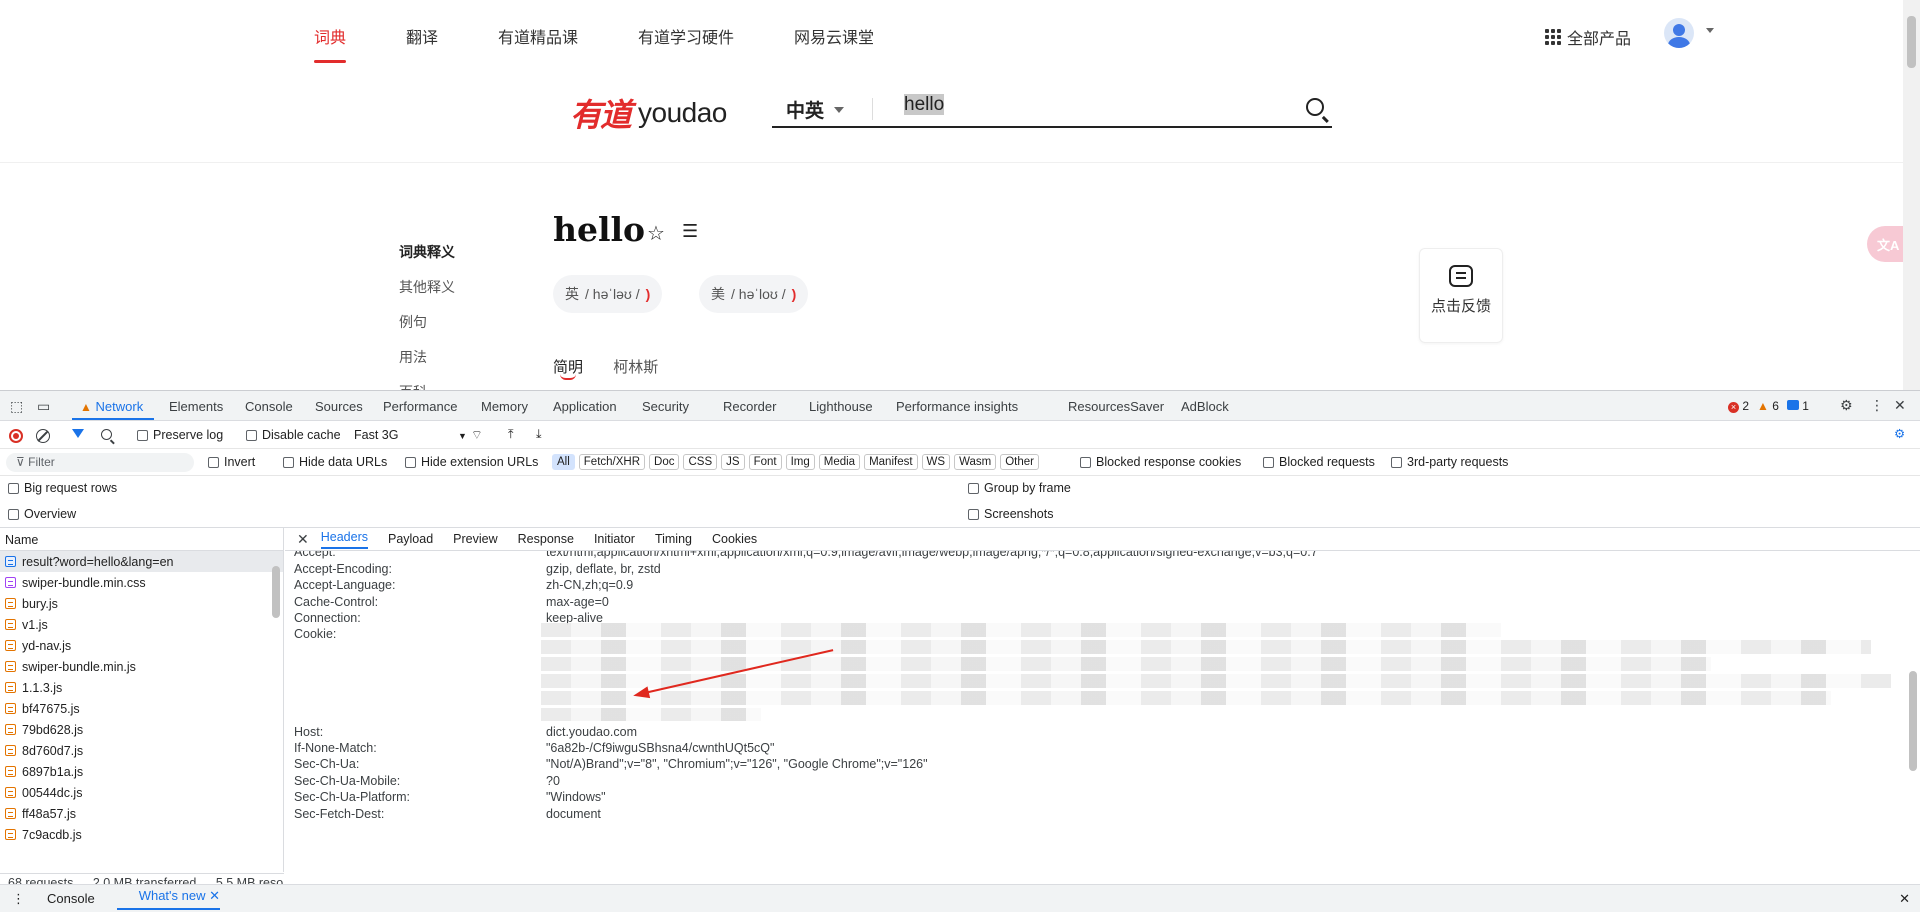 Image resolution: width=1920 pixels, height=912 pixels. What do you see at coordinates (585, 406) in the screenshot?
I see `tab-application: Application` at bounding box center [585, 406].